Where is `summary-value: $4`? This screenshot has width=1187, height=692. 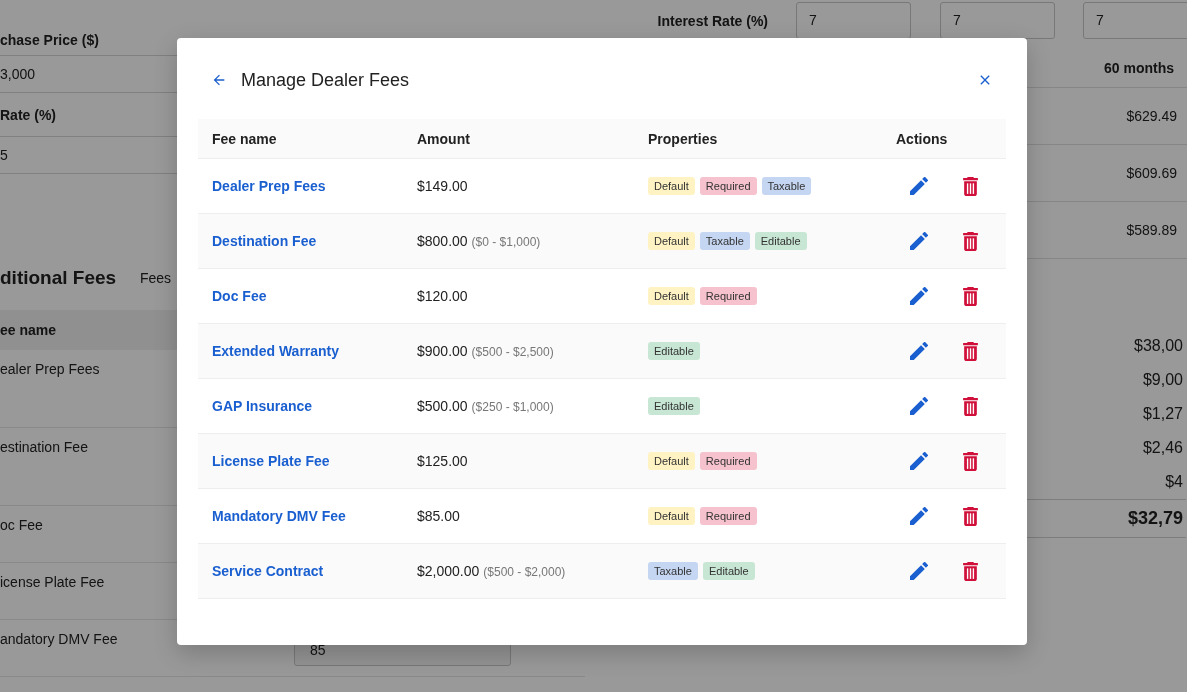
summary-value: $4 is located at coordinates (1174, 482).